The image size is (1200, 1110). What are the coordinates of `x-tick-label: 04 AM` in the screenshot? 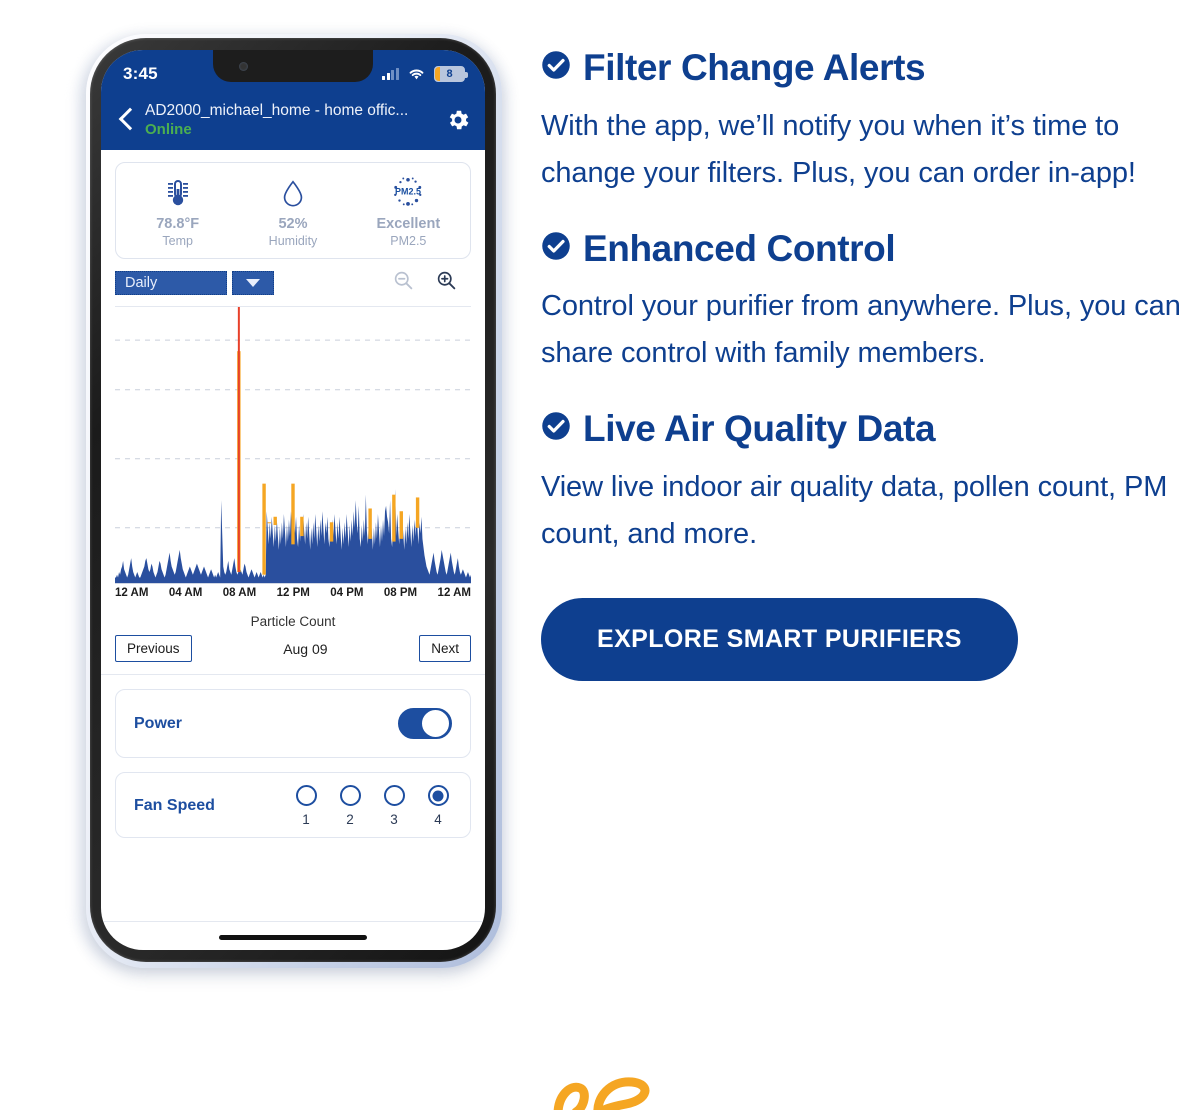 It's located at (185, 593).